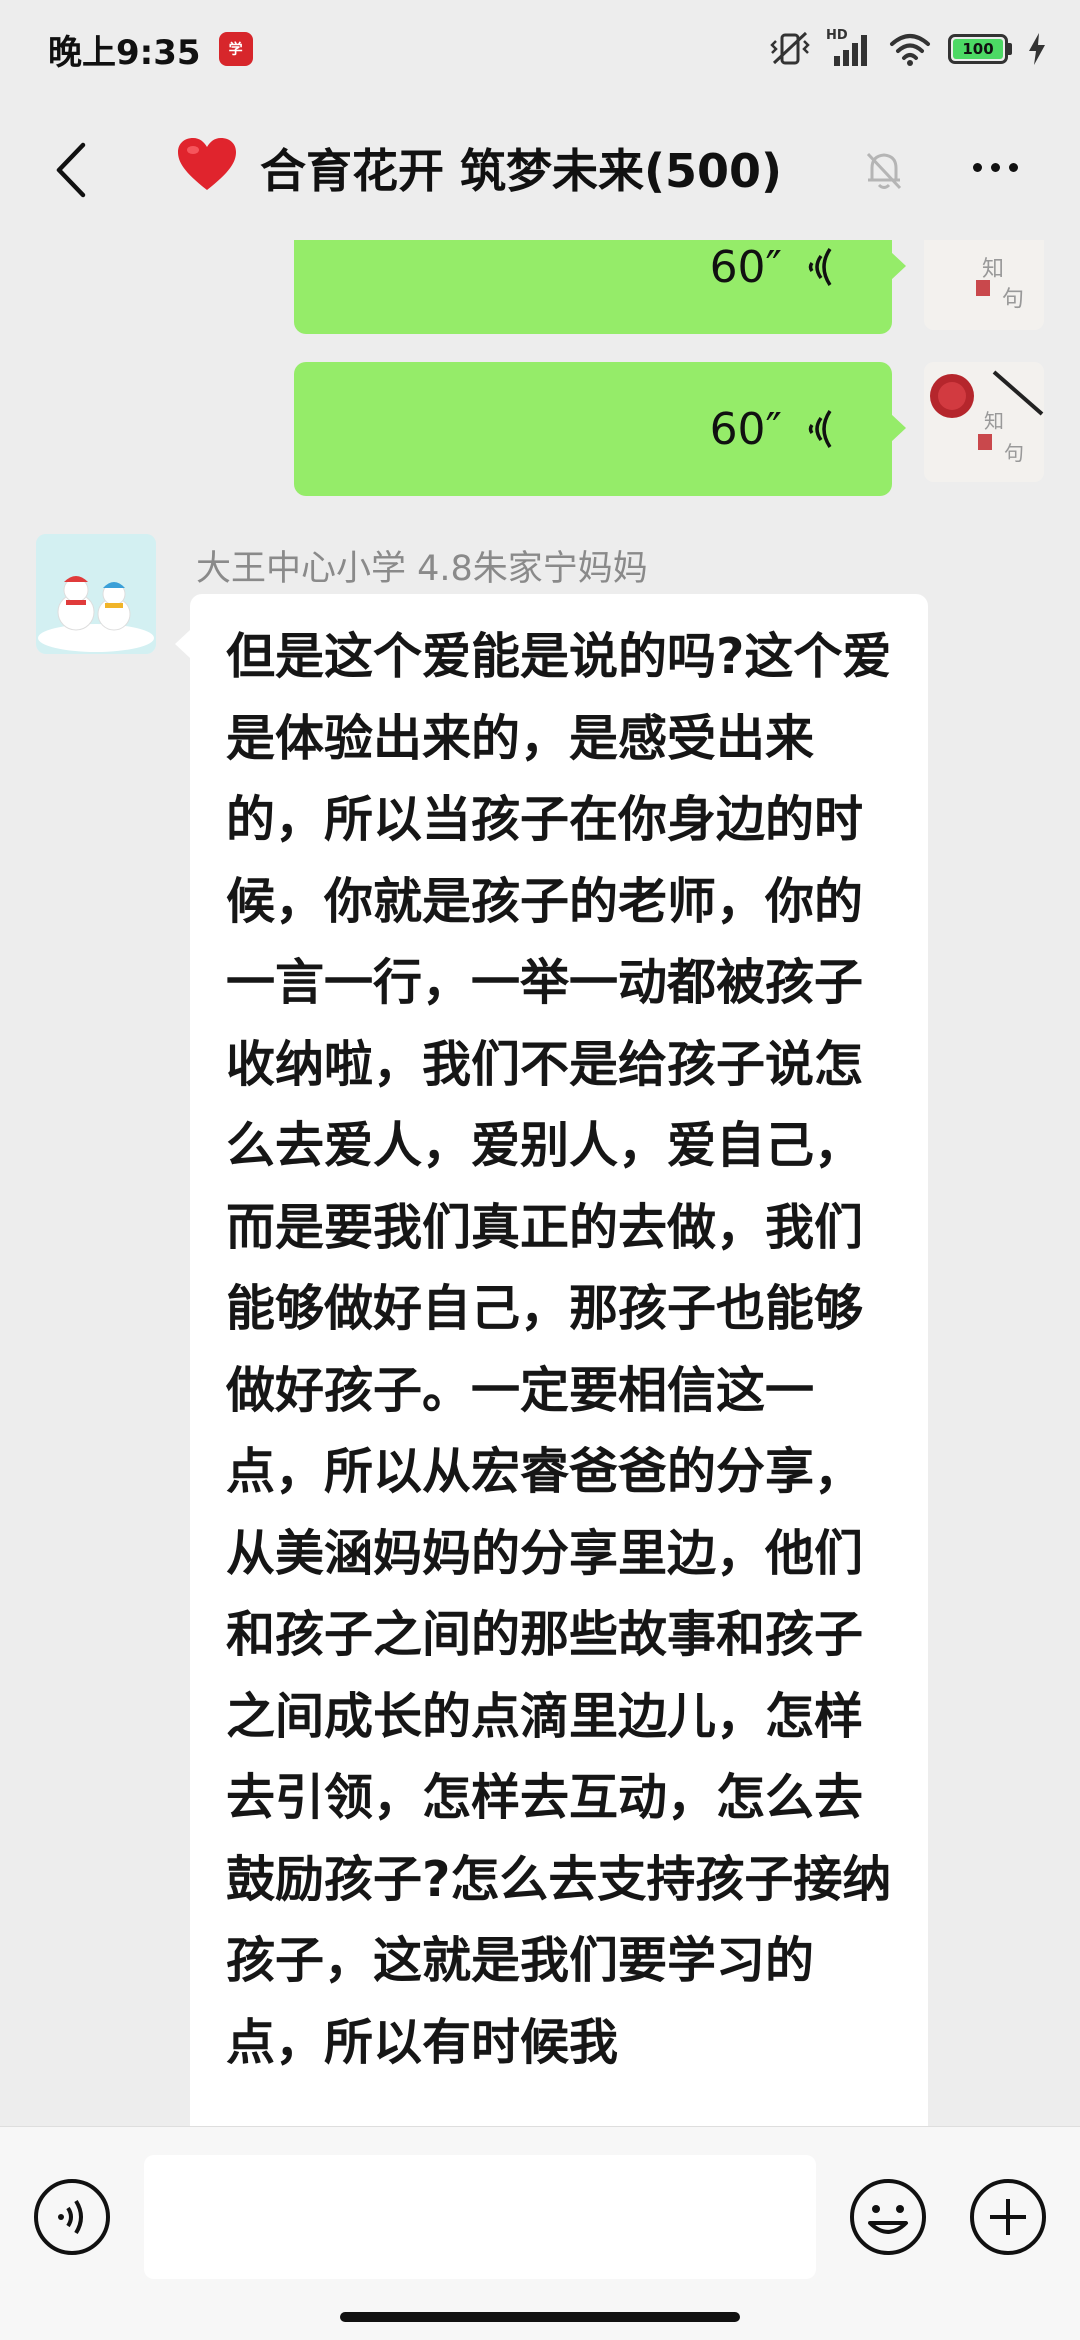 This screenshot has height=2340, width=1080. What do you see at coordinates (207, 168) in the screenshot?
I see `heart-emoji-icon` at bounding box center [207, 168].